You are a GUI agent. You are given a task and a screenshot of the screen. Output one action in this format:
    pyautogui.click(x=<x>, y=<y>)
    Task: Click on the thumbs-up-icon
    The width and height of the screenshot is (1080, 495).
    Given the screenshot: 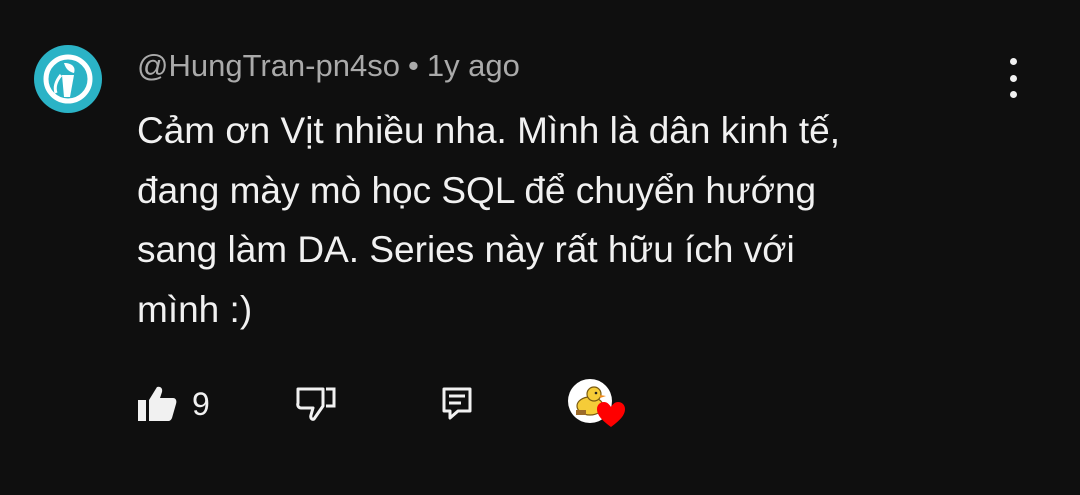 What is the action you would take?
    pyautogui.click(x=157, y=403)
    